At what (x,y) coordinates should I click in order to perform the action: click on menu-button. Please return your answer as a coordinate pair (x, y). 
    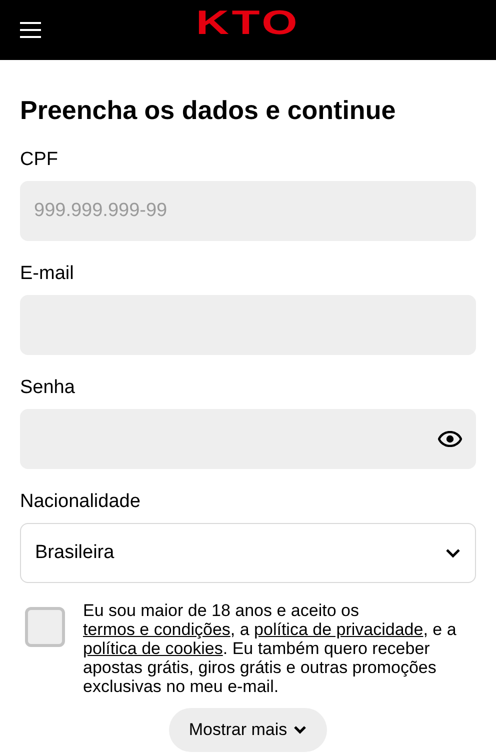
    Looking at the image, I should click on (30, 30).